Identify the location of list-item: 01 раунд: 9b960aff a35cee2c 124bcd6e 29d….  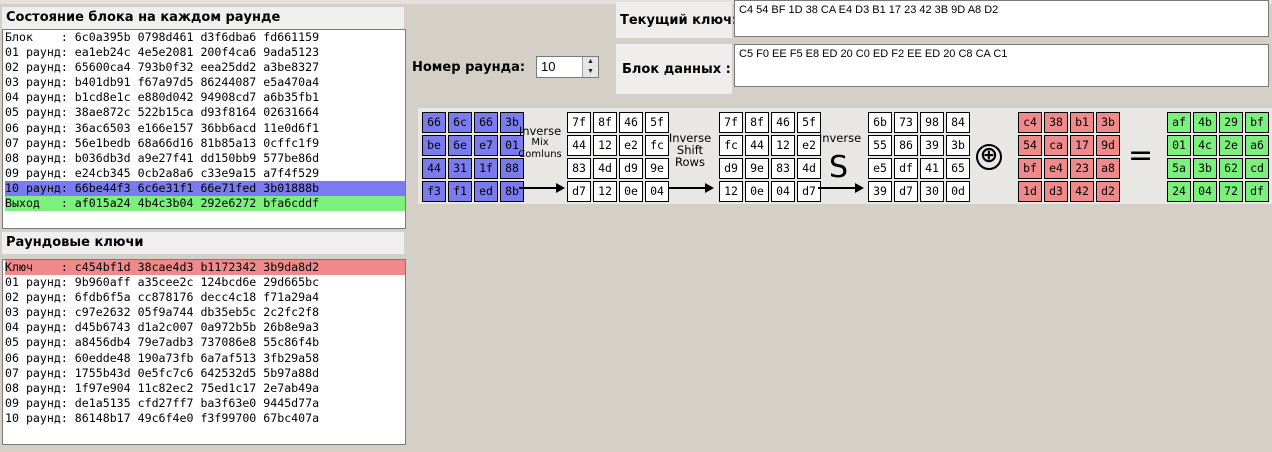
(205, 282).